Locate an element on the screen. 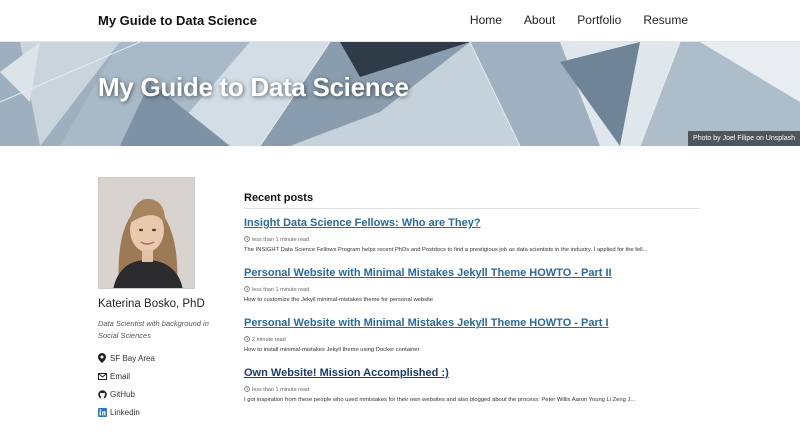 The image size is (800, 439). author-email-link: Email is located at coordinates (126, 376).